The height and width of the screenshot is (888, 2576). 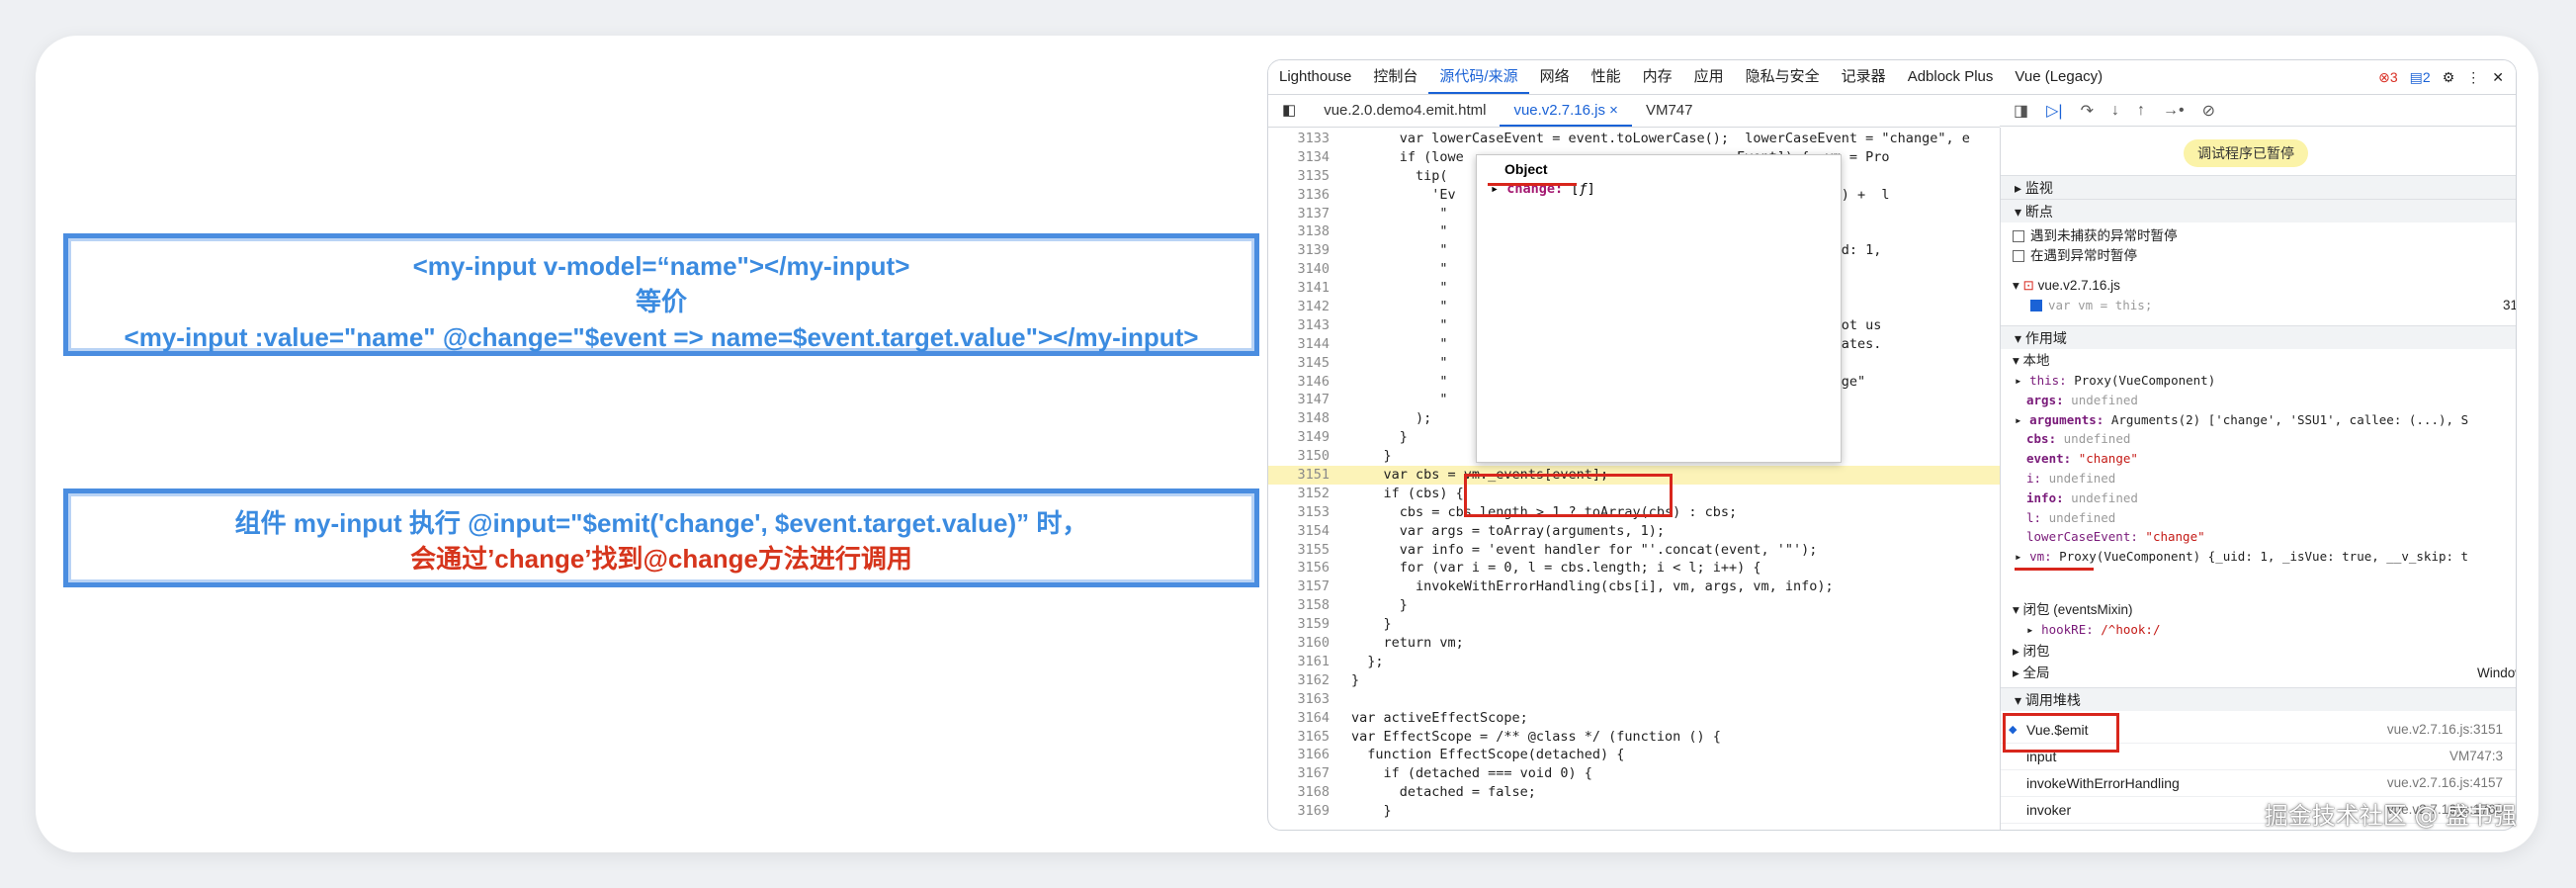 What do you see at coordinates (2054, 111) in the screenshot?
I see `resume-icon: ▷|` at bounding box center [2054, 111].